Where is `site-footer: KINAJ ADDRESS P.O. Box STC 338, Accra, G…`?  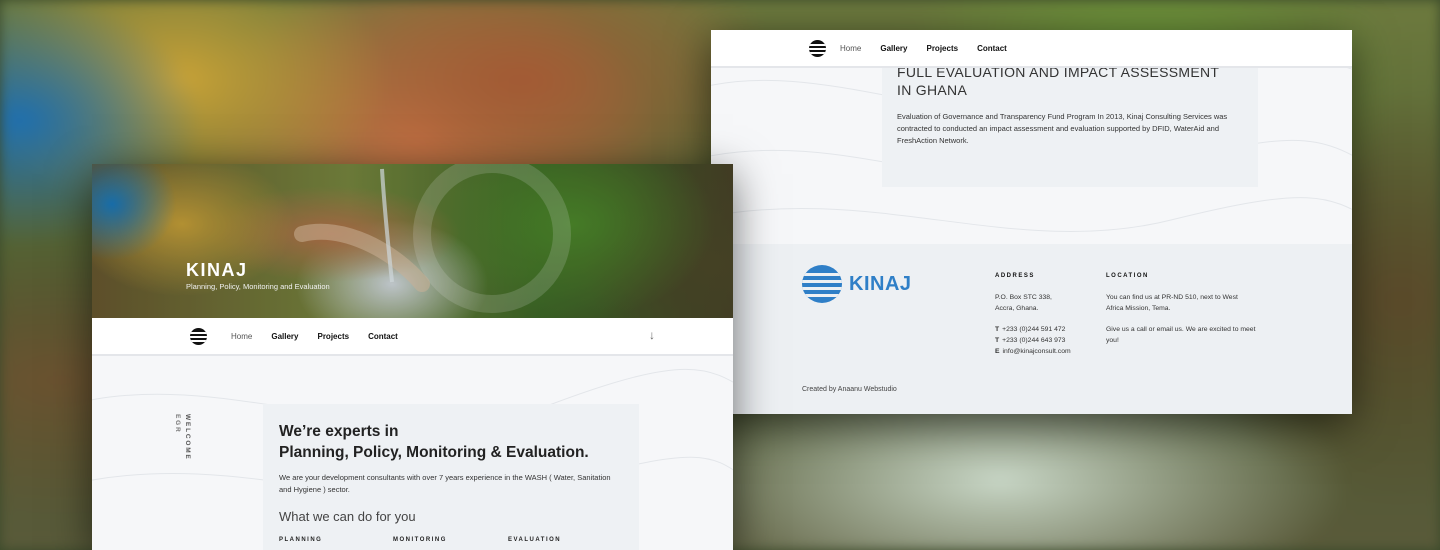
site-footer: KINAJ ADDRESS P.O. Box STC 338, Accra, G… is located at coordinates (1031, 329).